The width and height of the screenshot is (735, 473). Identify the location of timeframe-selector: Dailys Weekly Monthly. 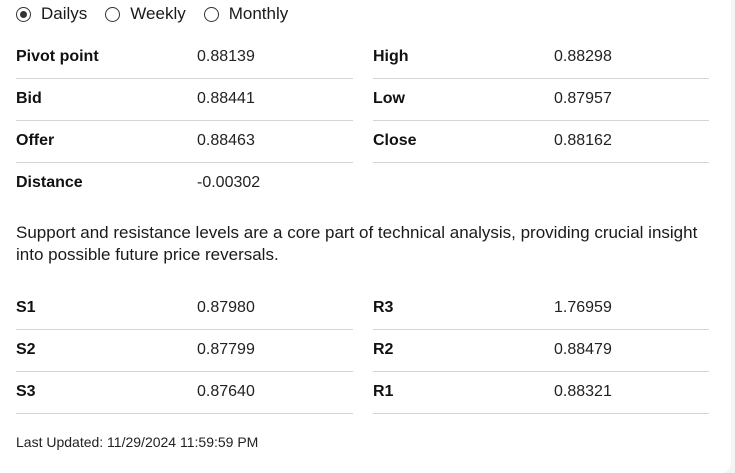
(161, 14).